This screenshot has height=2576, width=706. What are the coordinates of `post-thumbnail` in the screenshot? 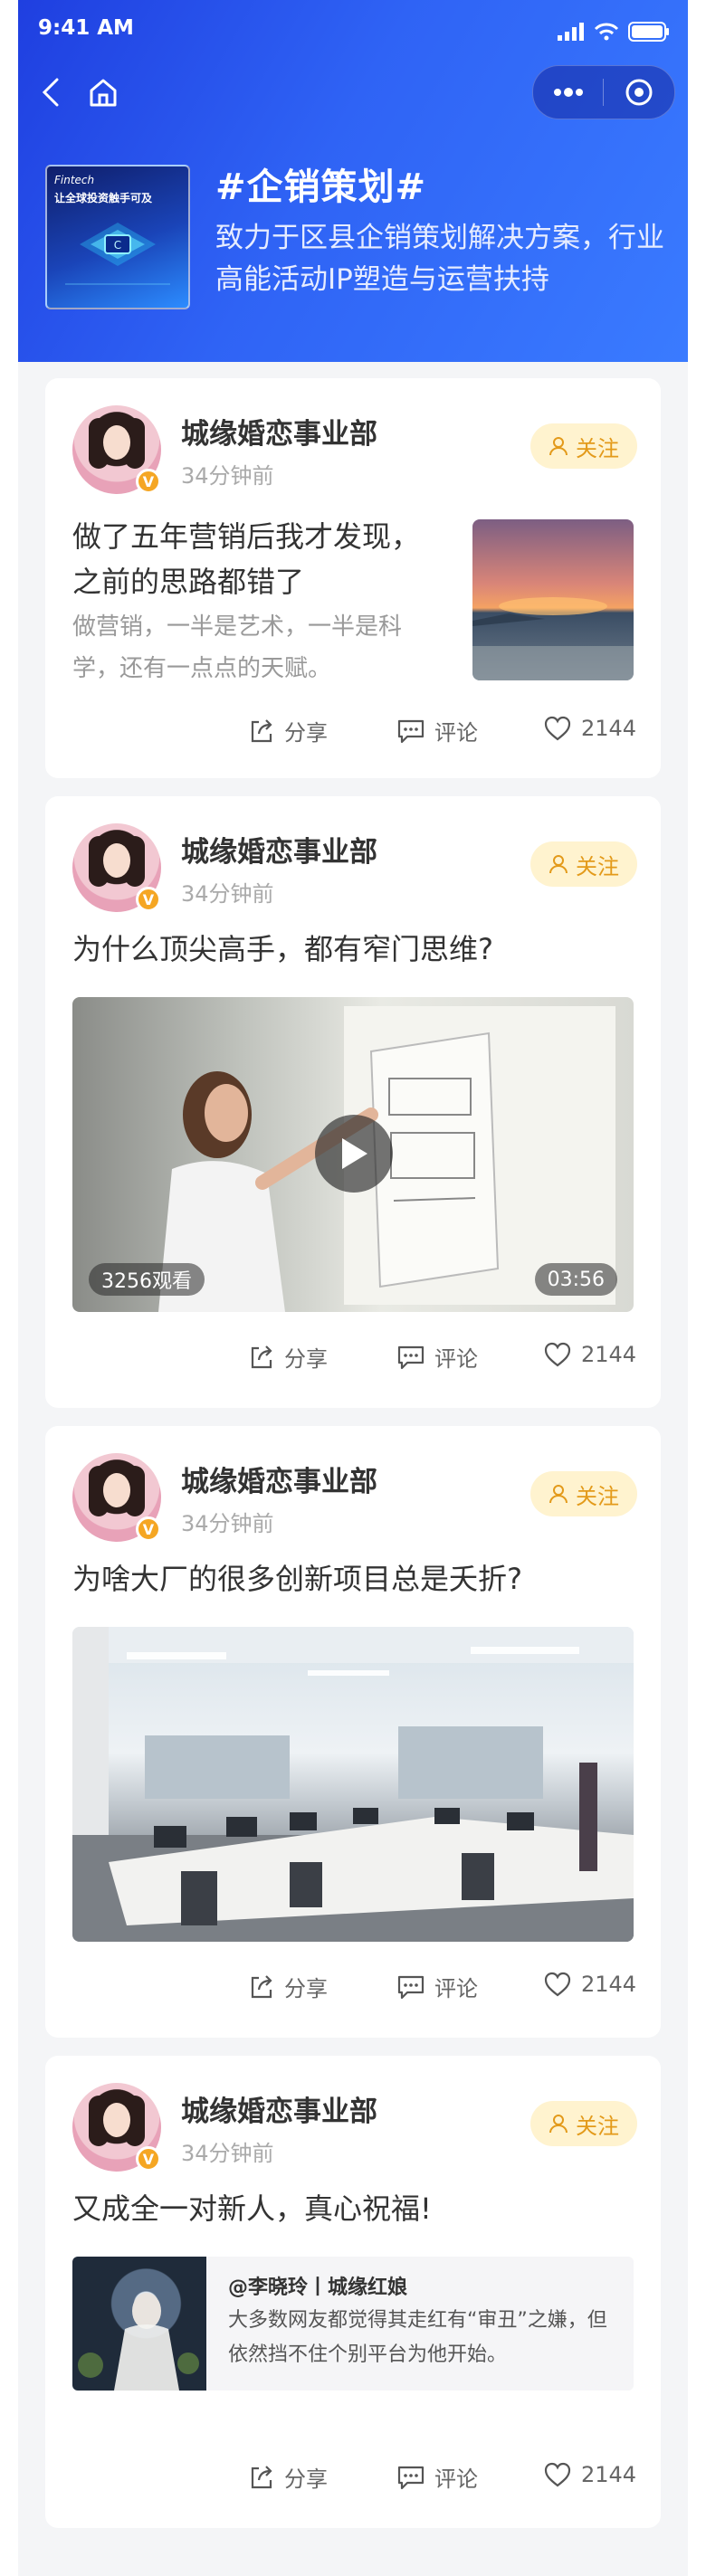 It's located at (553, 599).